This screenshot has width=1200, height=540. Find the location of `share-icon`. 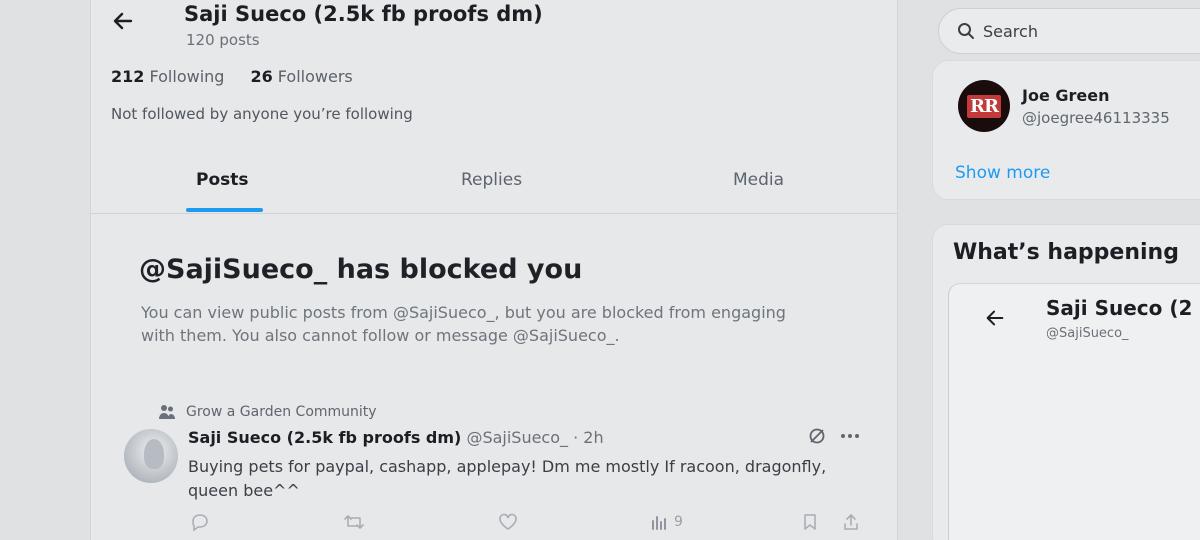

share-icon is located at coordinates (851, 522).